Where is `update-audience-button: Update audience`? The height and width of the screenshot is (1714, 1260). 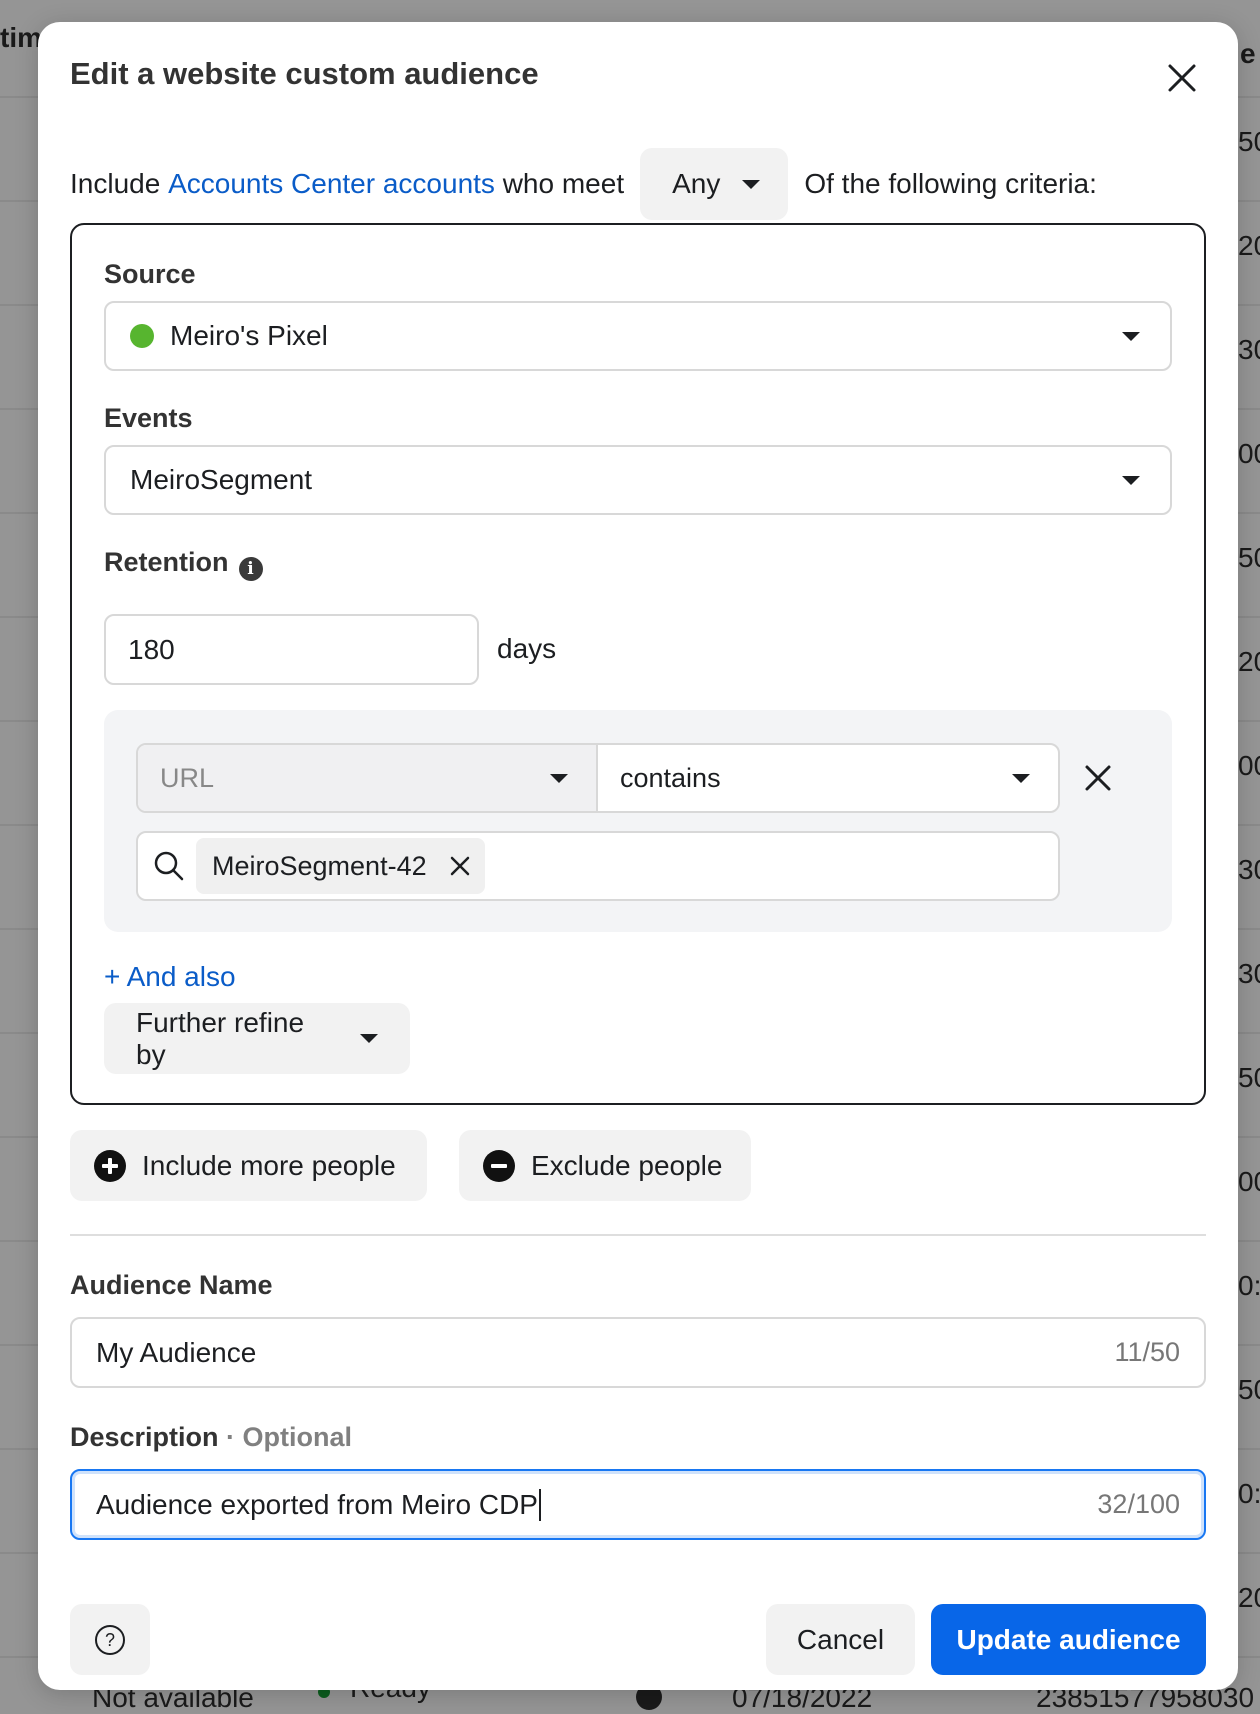 update-audience-button: Update audience is located at coordinates (1068, 1639).